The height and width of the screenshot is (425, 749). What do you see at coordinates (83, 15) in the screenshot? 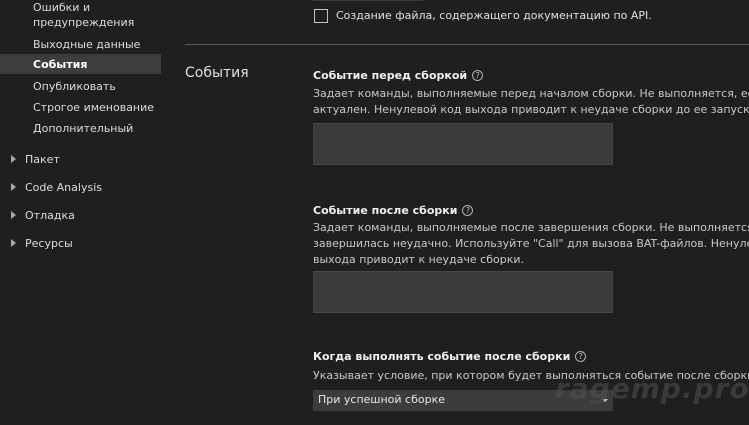
I see `sidebar-item-errors-warnings: Ошибки и предупреждения` at bounding box center [83, 15].